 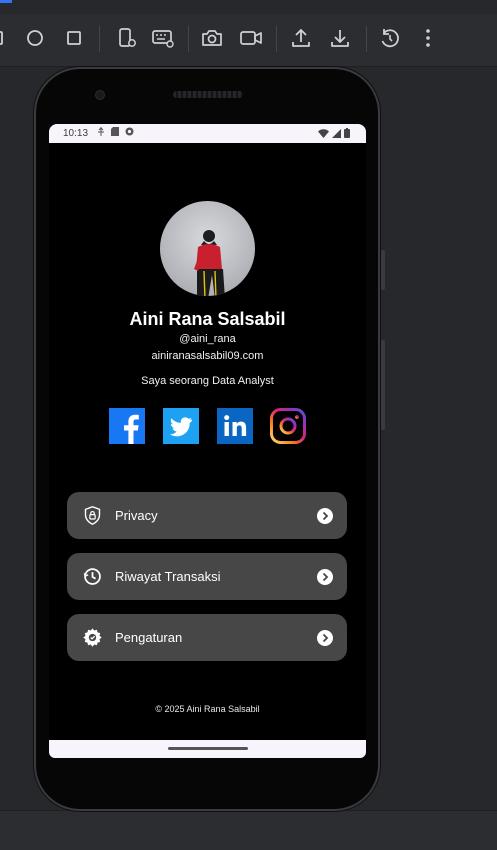 I want to click on status-bar: 10:13, so click(x=207, y=133).